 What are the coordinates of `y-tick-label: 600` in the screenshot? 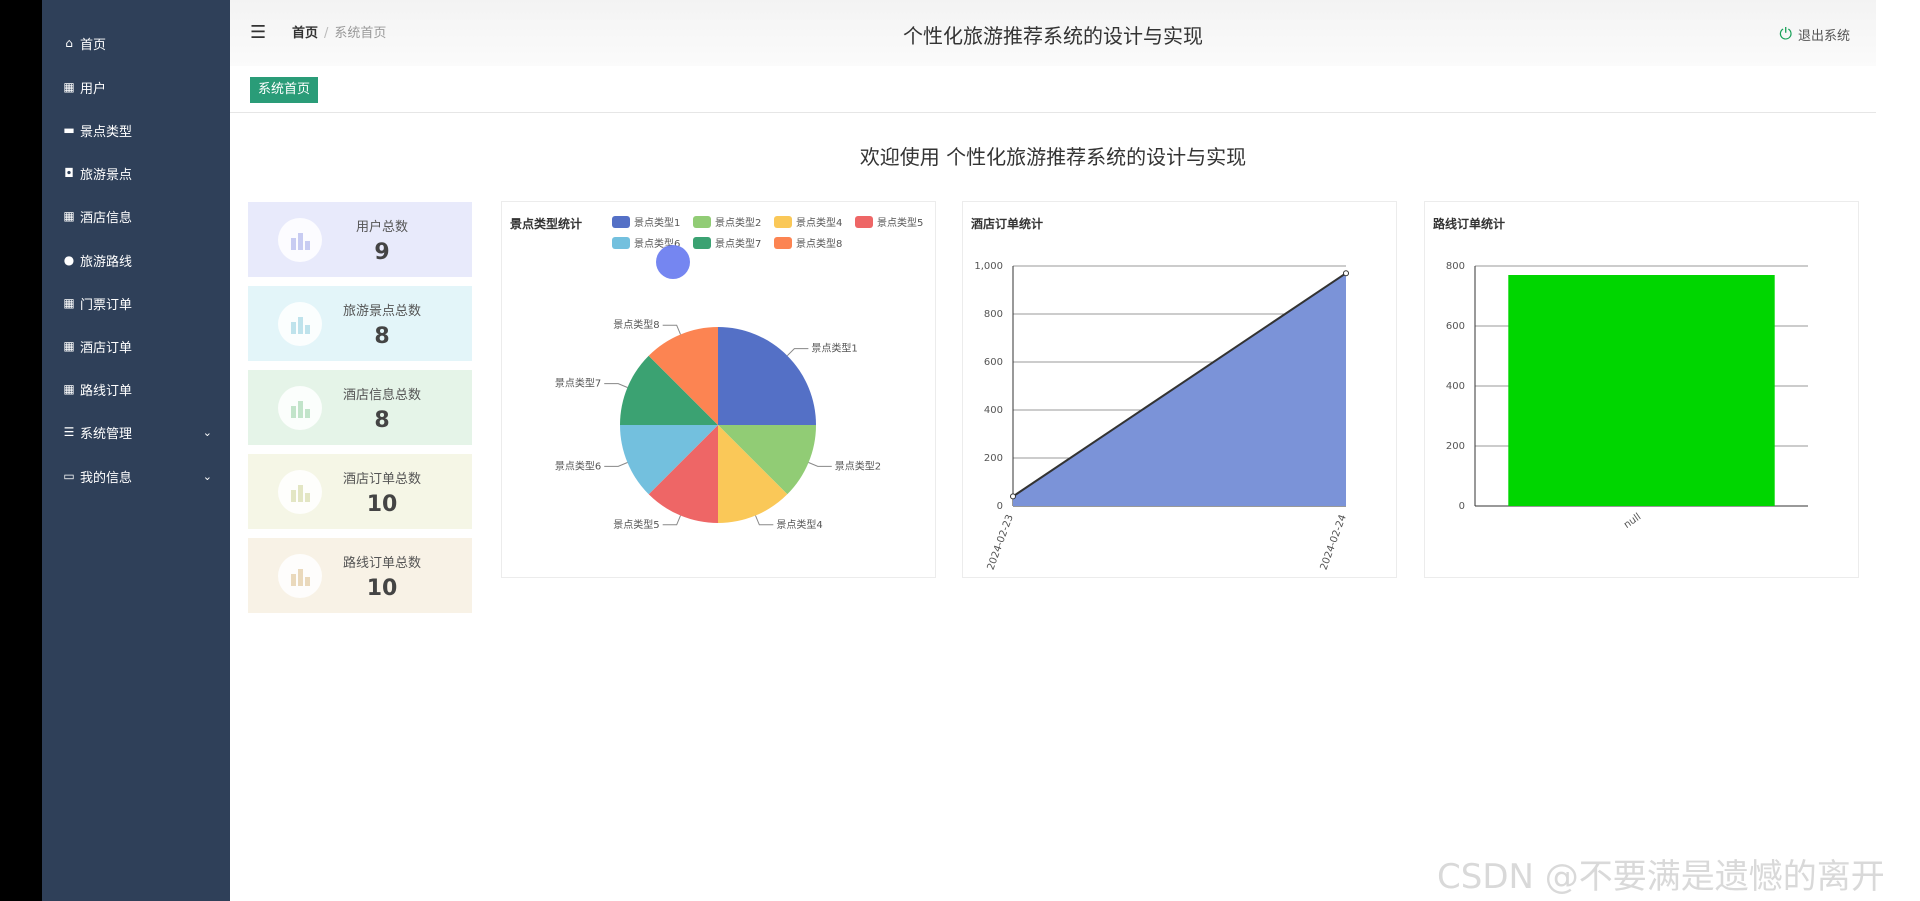 It's located at (1455, 326).